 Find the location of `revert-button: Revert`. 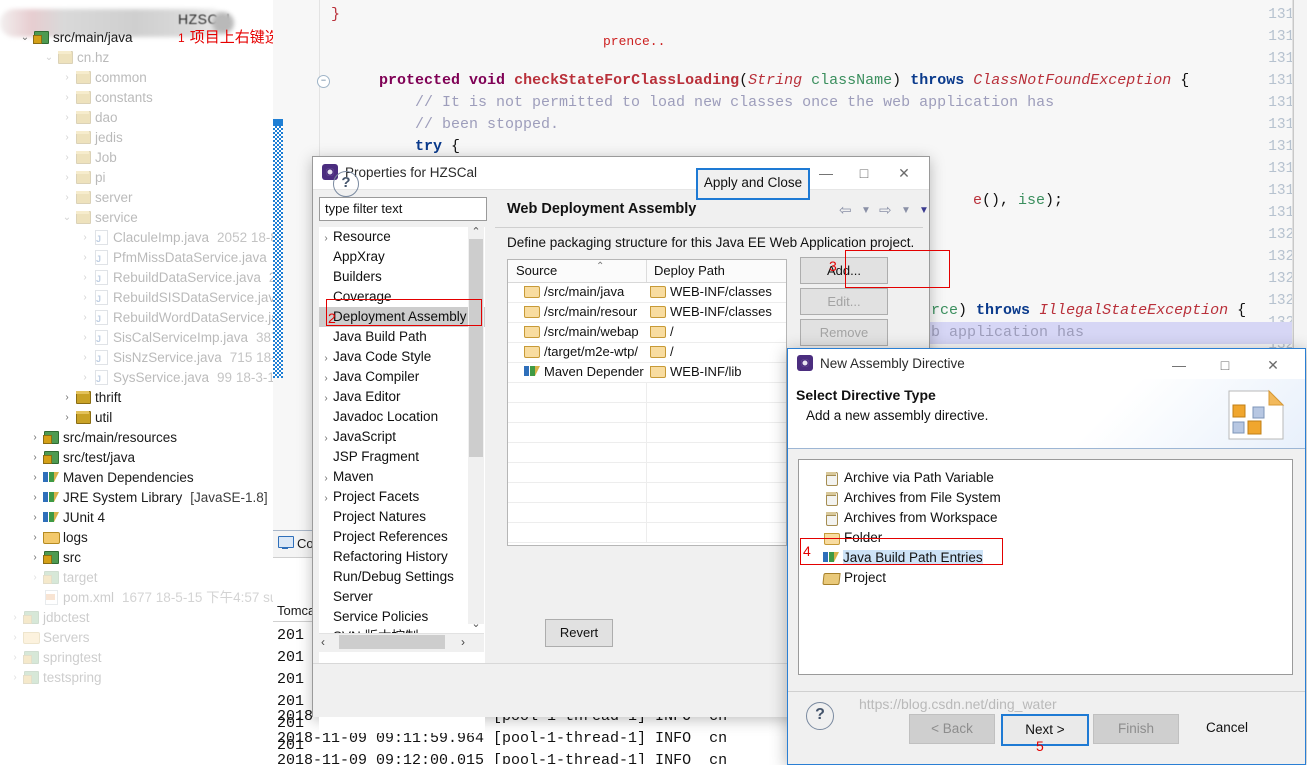

revert-button: Revert is located at coordinates (579, 633).